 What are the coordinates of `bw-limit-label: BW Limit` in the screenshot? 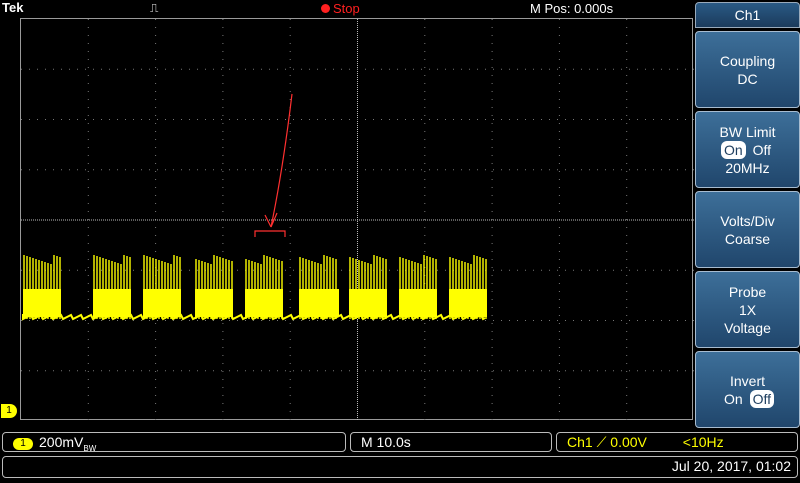 It's located at (747, 131).